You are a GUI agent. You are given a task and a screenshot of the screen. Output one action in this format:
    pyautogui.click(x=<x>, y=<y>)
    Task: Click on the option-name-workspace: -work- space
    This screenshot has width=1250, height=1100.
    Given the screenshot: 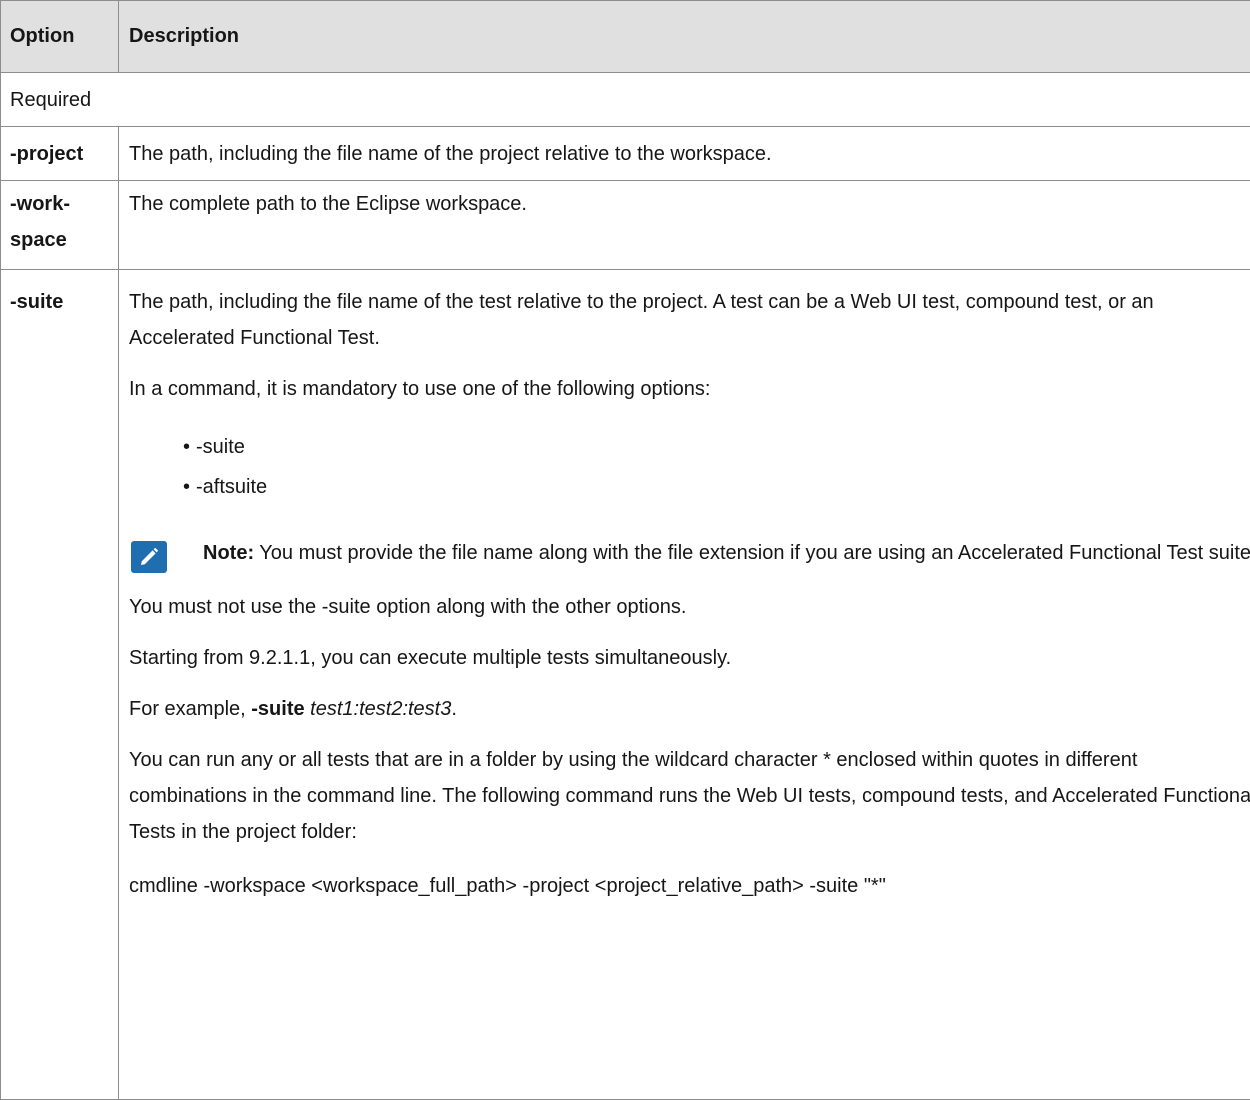 What is the action you would take?
    pyautogui.click(x=60, y=225)
    